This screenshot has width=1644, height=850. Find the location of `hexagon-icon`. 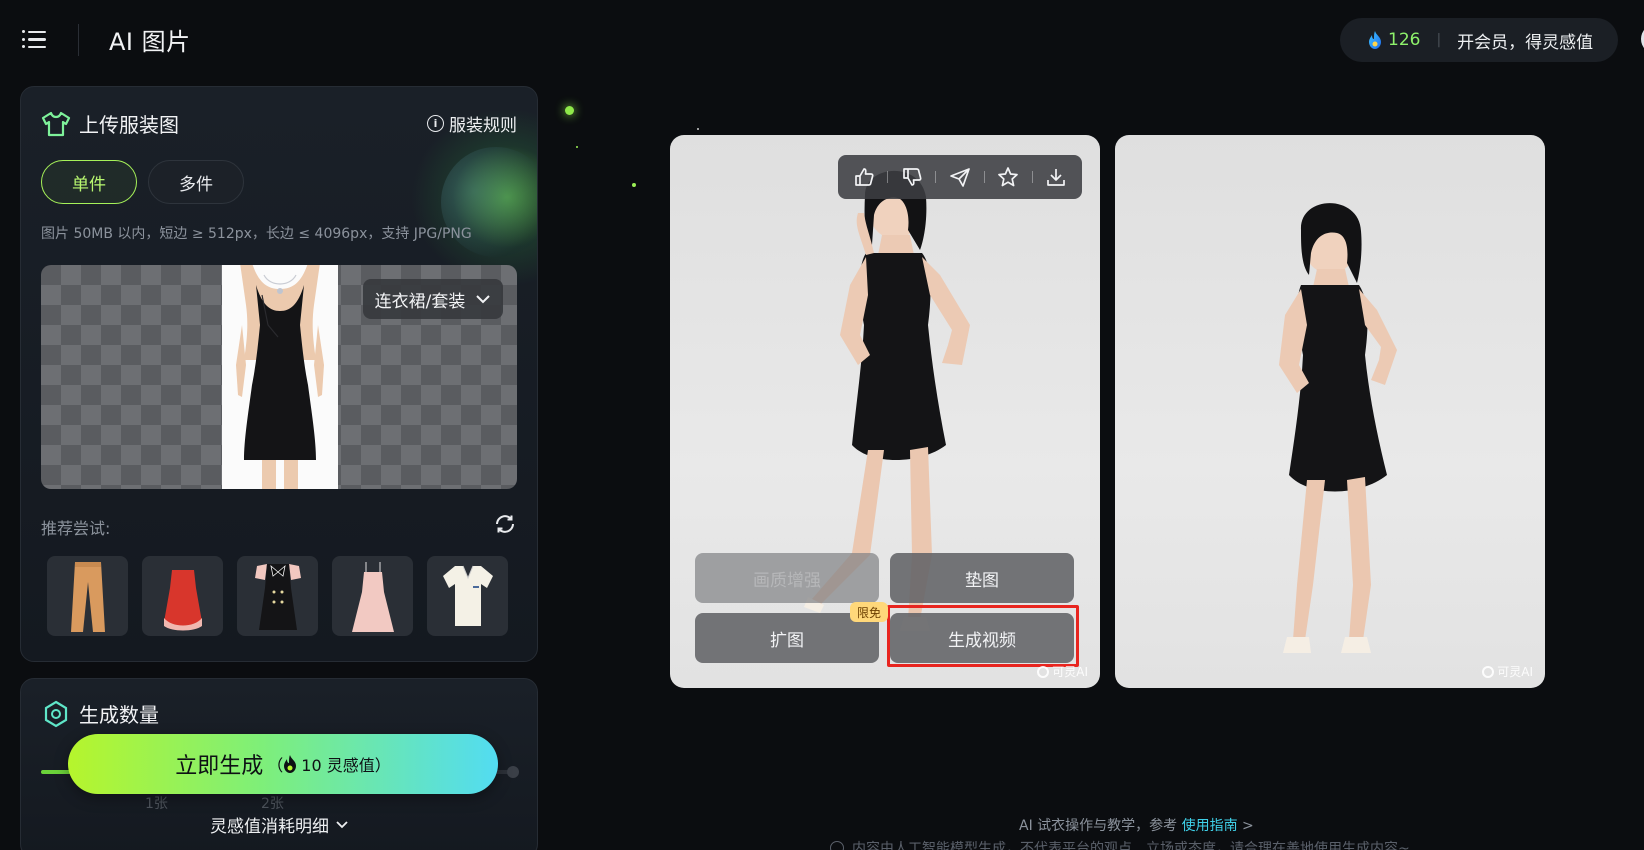

hexagon-icon is located at coordinates (56, 713).